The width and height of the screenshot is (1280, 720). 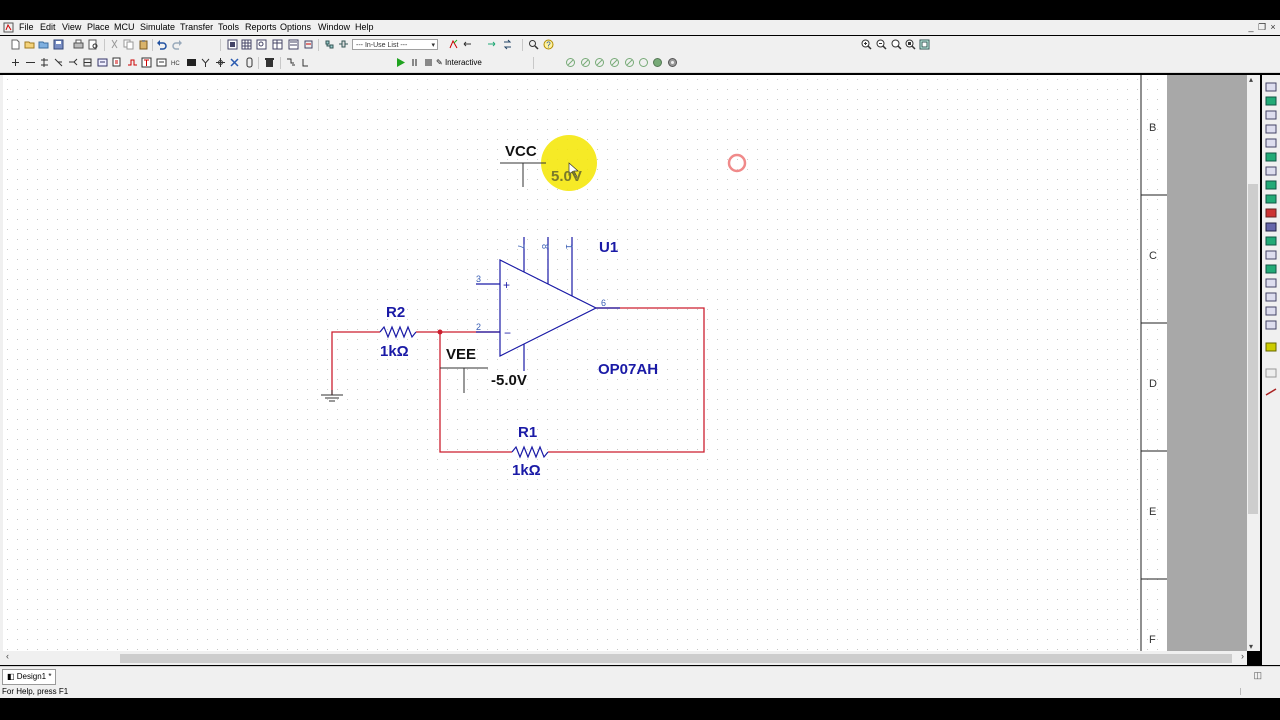 I want to click on multimeter-icon, so click(x=1271, y=87).